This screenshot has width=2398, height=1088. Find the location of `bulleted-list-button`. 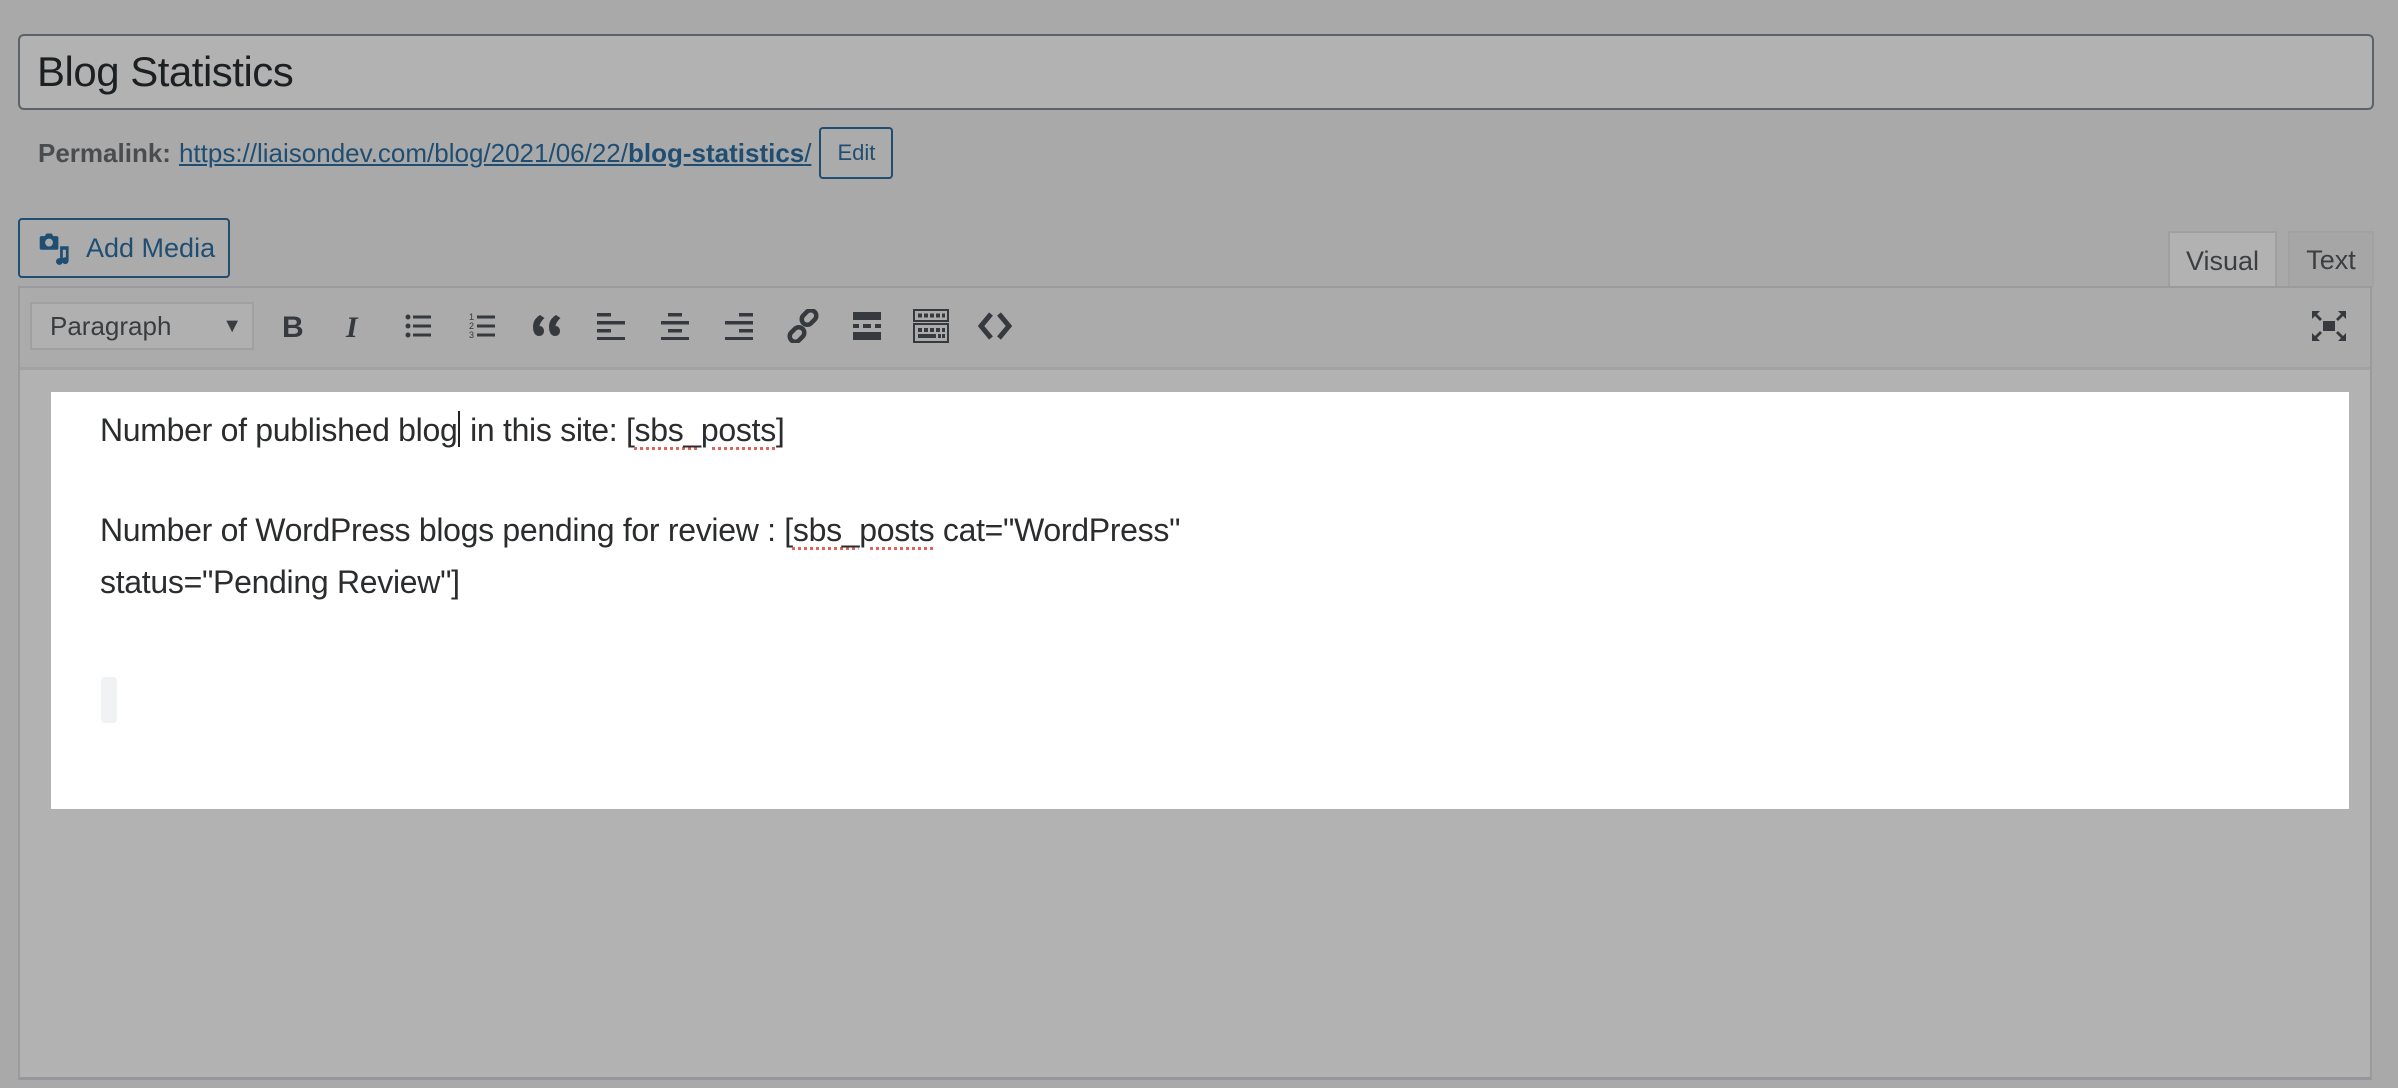

bulleted-list-button is located at coordinates (419, 326).